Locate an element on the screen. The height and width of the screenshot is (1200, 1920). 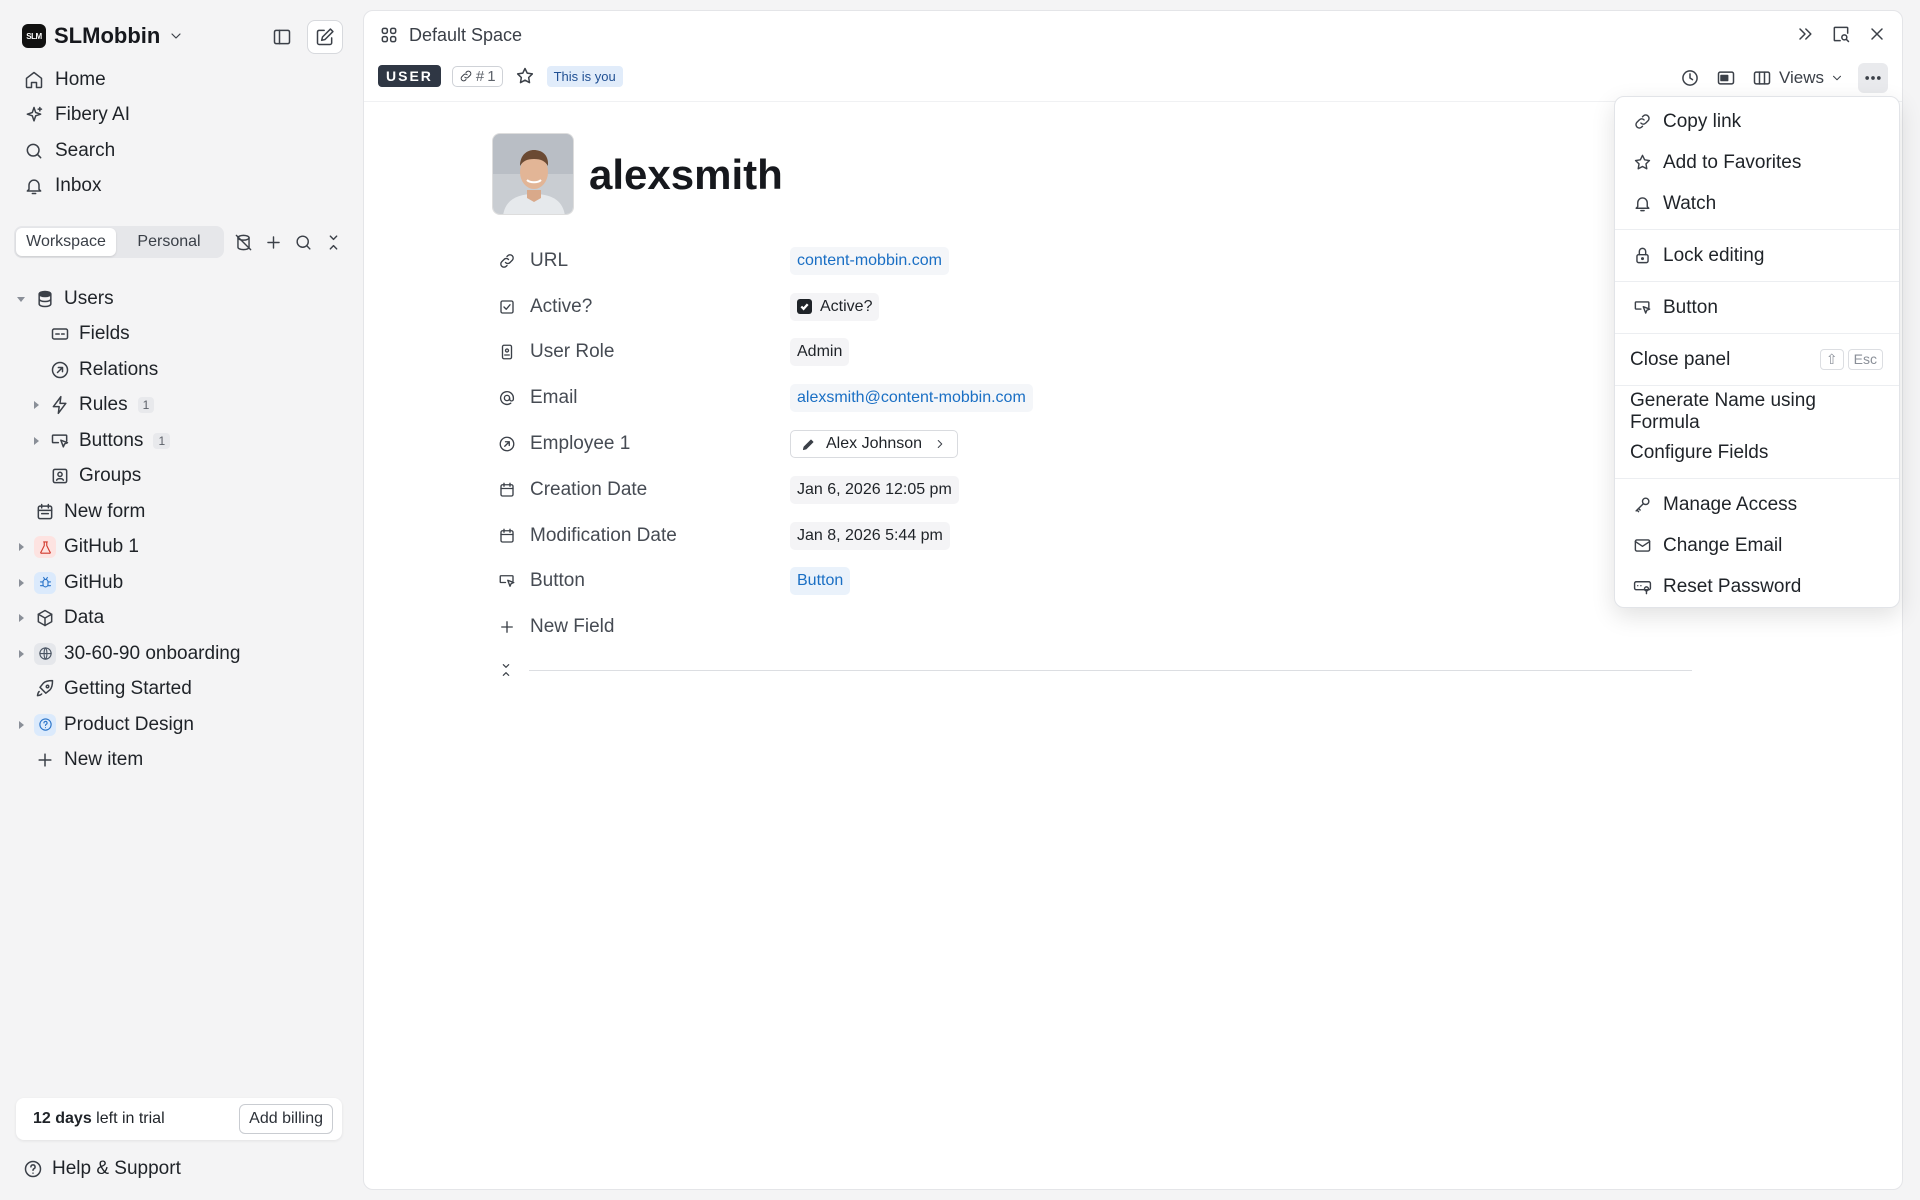
field-row-url: URL content-mobbin.com is located at coordinates (1092, 261).